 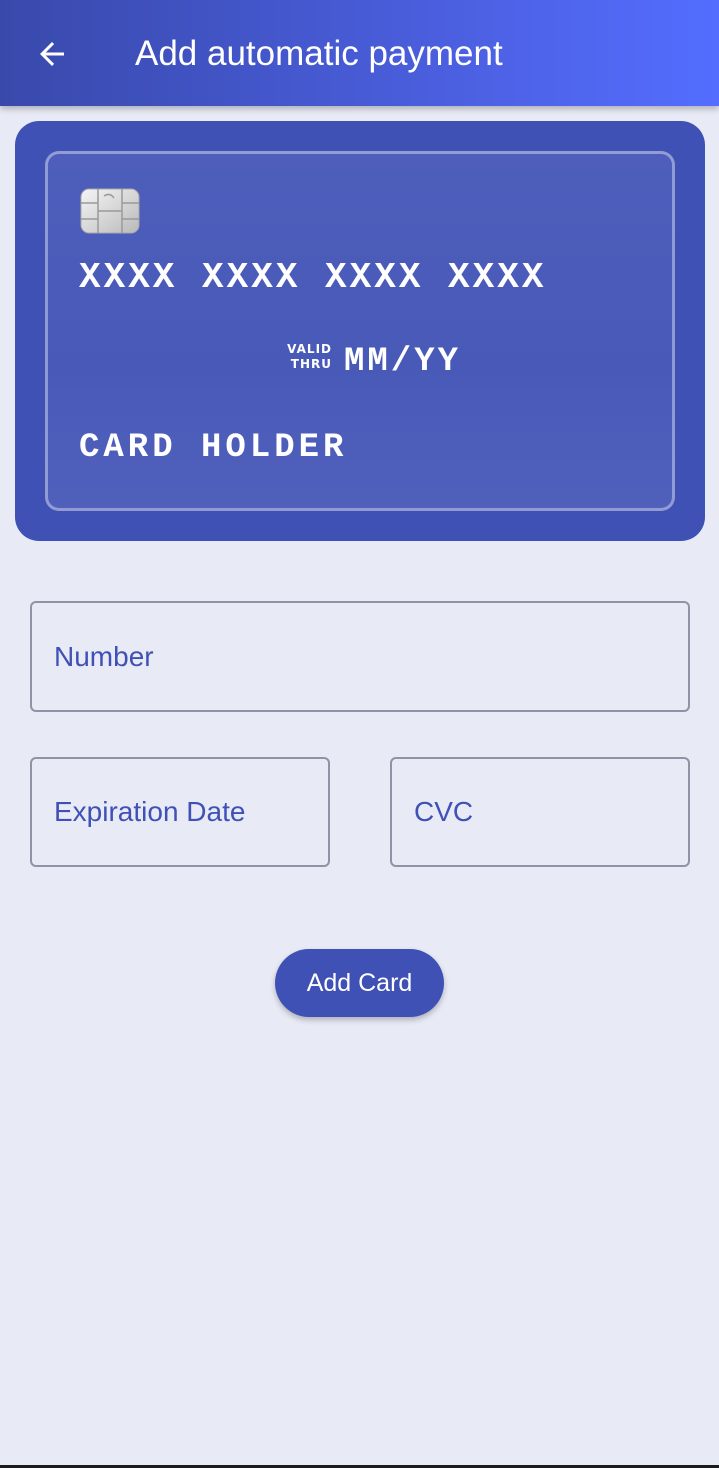 What do you see at coordinates (311, 364) in the screenshot?
I see `thru-label: THRU` at bounding box center [311, 364].